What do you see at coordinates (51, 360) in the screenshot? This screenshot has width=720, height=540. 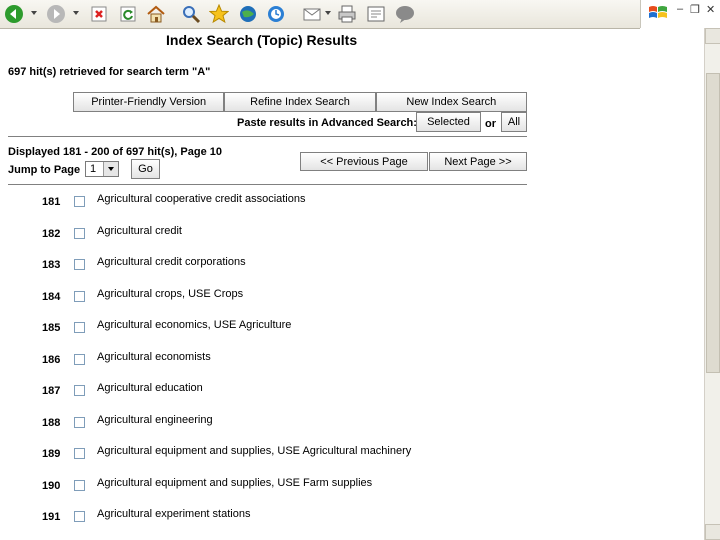 I see `result-number: 186` at bounding box center [51, 360].